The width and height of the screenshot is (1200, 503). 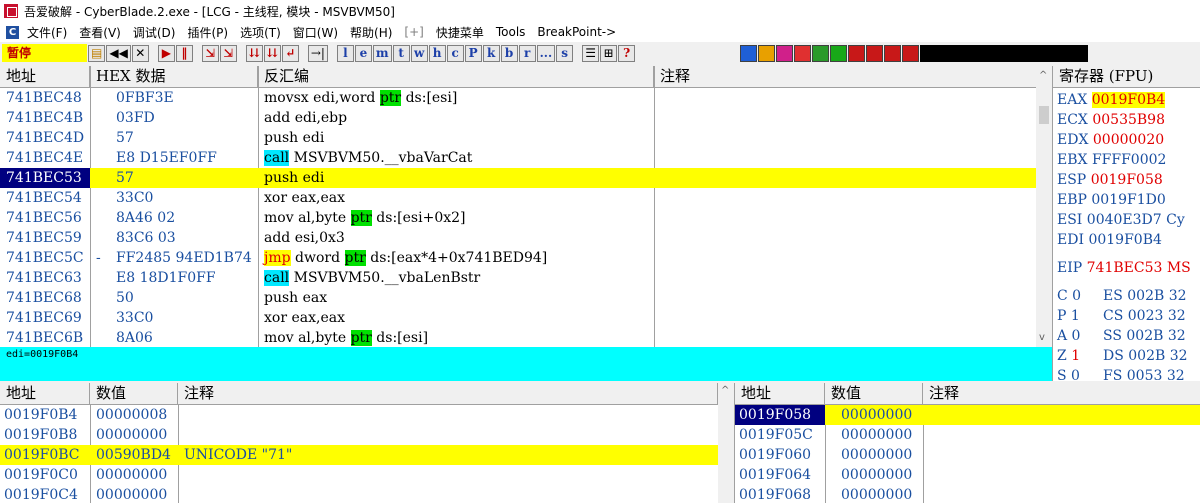 What do you see at coordinates (1109, 240) in the screenshot?
I see `register-row: EDI 0019F0B4` at bounding box center [1109, 240].